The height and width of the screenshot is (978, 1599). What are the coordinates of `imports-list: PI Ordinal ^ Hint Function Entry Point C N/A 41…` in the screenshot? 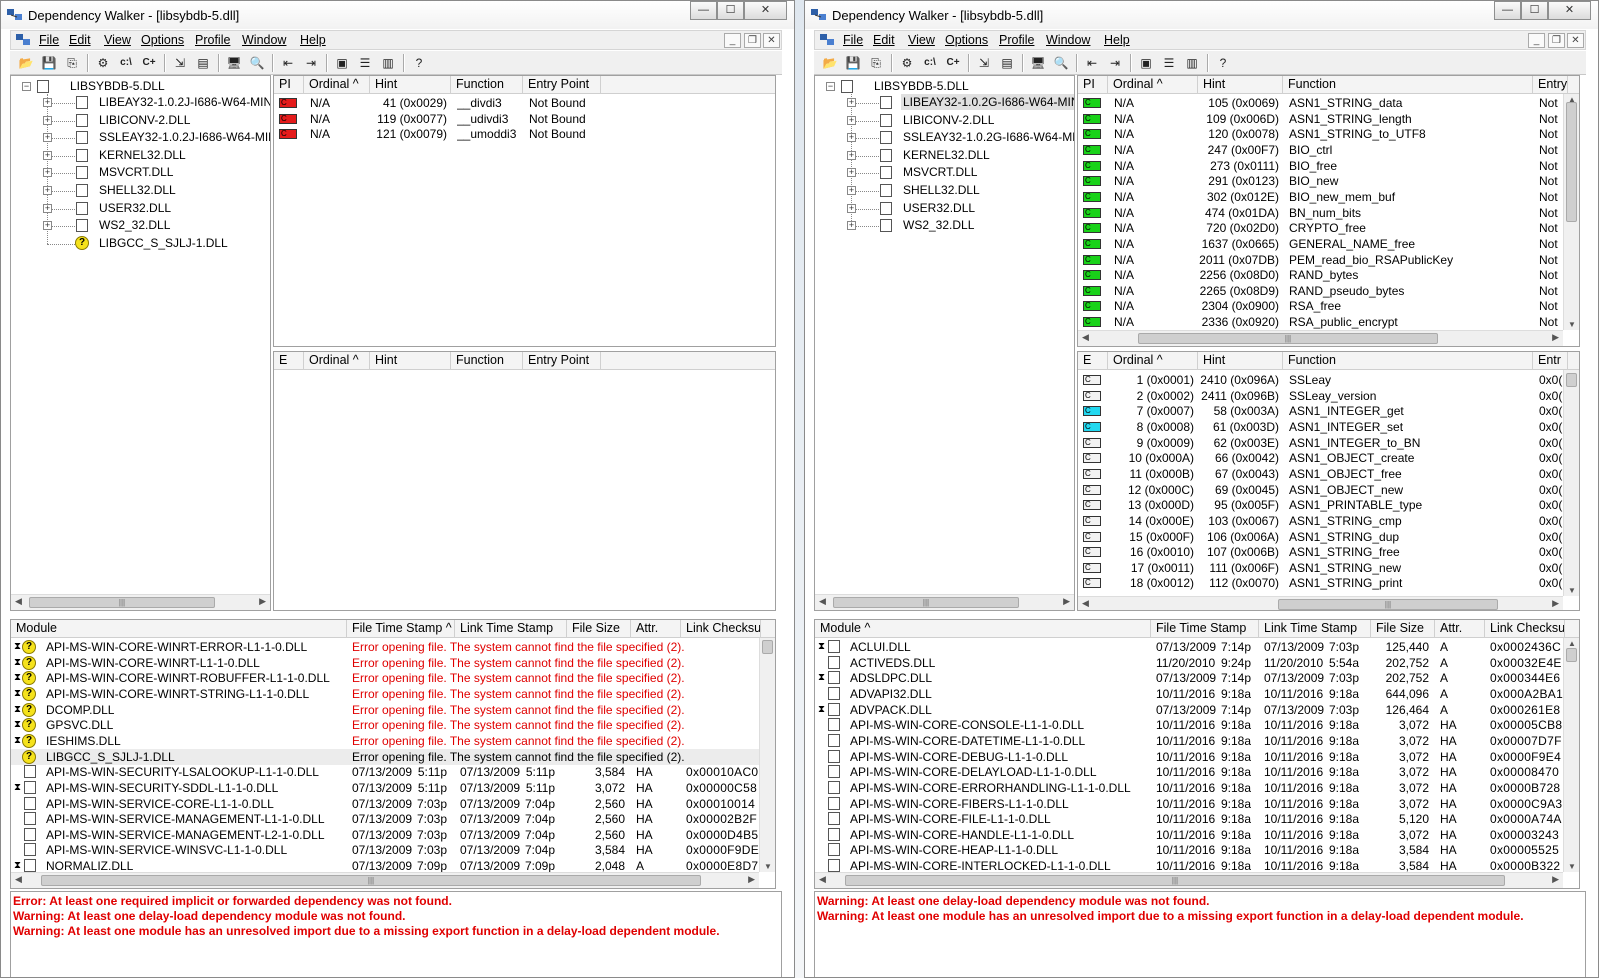 It's located at (524, 211).